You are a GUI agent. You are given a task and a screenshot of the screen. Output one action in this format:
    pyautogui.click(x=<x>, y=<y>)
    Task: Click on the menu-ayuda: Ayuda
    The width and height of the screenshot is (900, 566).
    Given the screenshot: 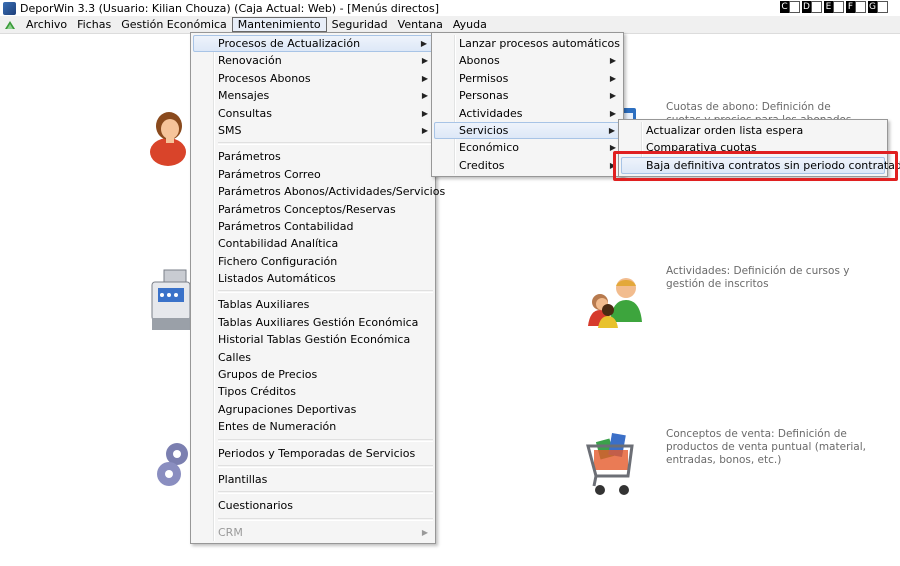 What is the action you would take?
    pyautogui.click(x=470, y=24)
    